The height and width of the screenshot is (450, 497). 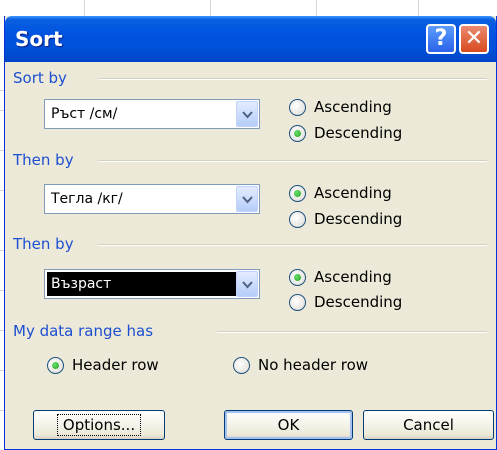 What do you see at coordinates (152, 199) in the screenshot?
I see `then-by-1-field-select: Тегла /кг/` at bounding box center [152, 199].